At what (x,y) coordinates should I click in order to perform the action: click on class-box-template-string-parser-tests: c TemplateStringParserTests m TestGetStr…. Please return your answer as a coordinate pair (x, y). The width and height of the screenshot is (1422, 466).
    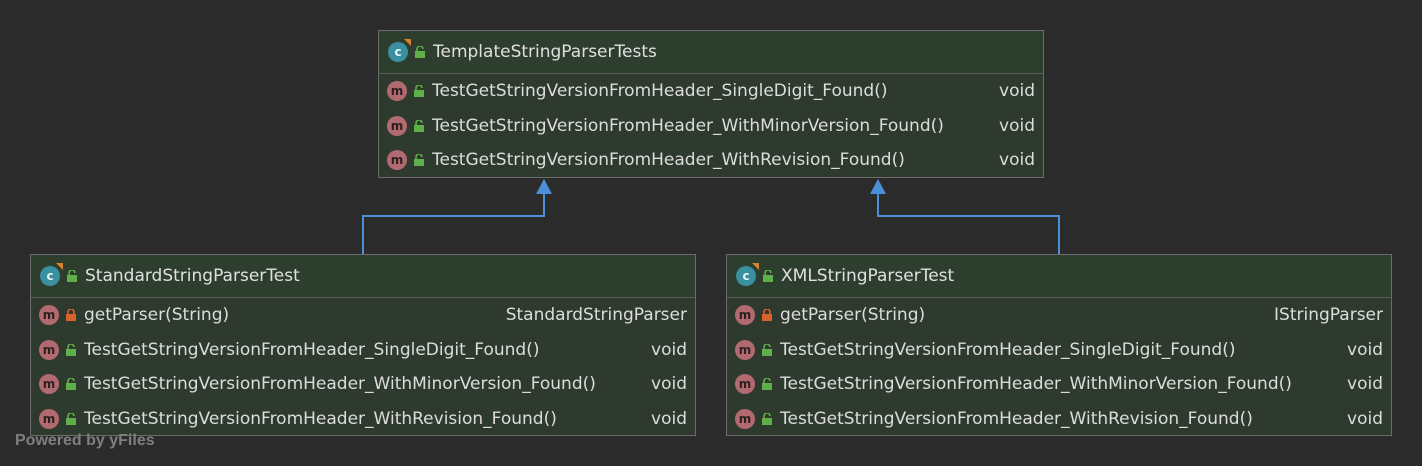
    Looking at the image, I should click on (711, 104).